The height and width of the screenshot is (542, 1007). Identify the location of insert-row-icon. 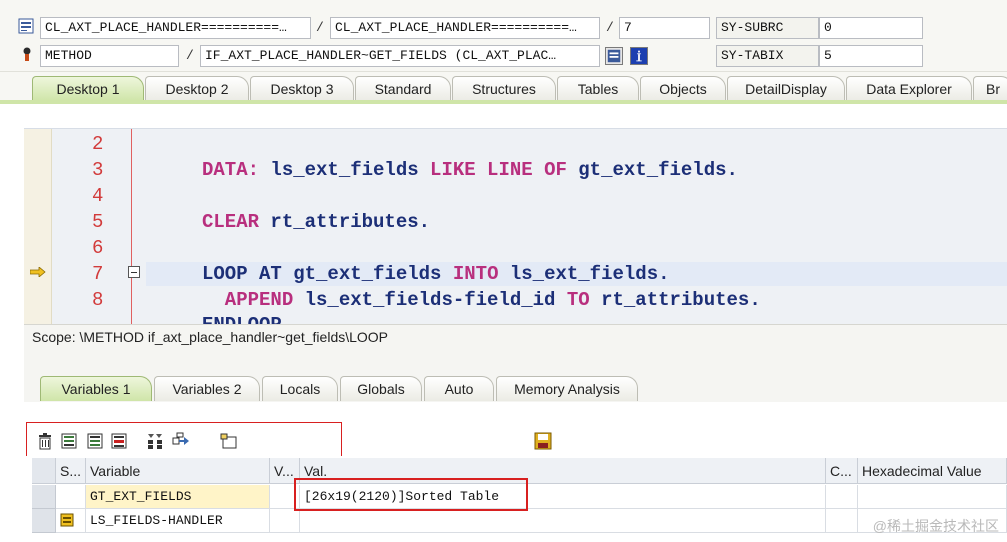
(69, 441).